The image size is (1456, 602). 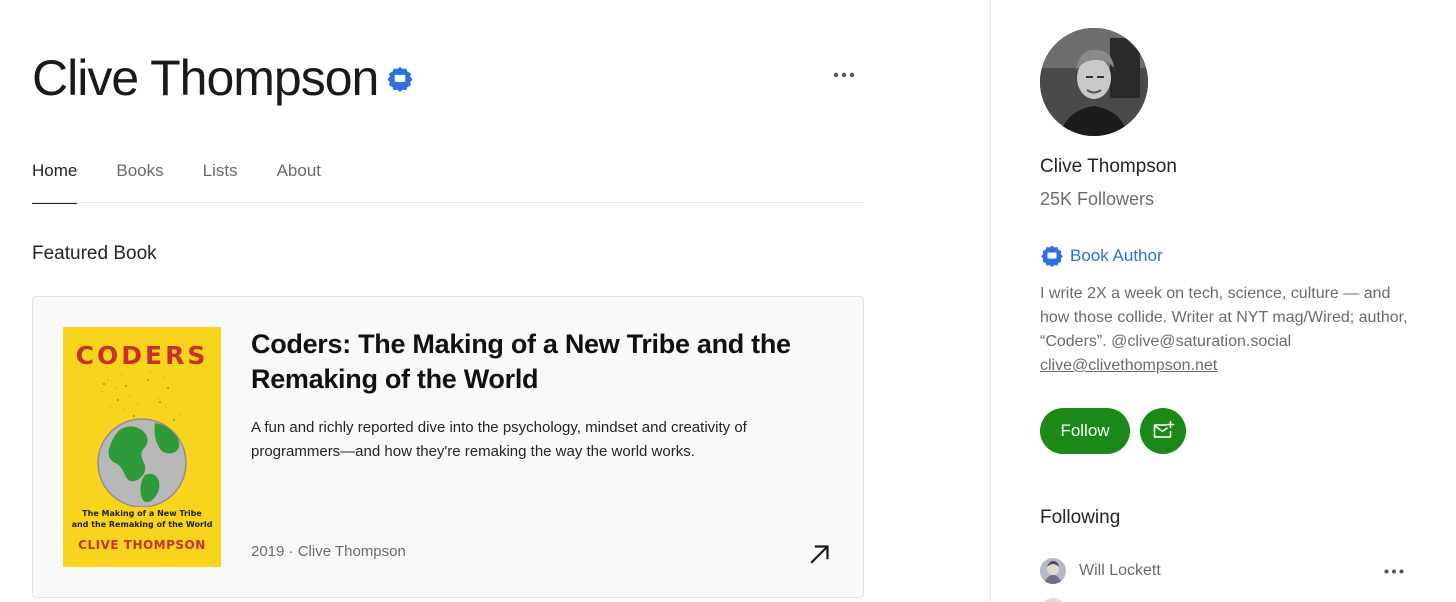 I want to click on sidebar-author-name: Clive Thompson, so click(x=1108, y=167).